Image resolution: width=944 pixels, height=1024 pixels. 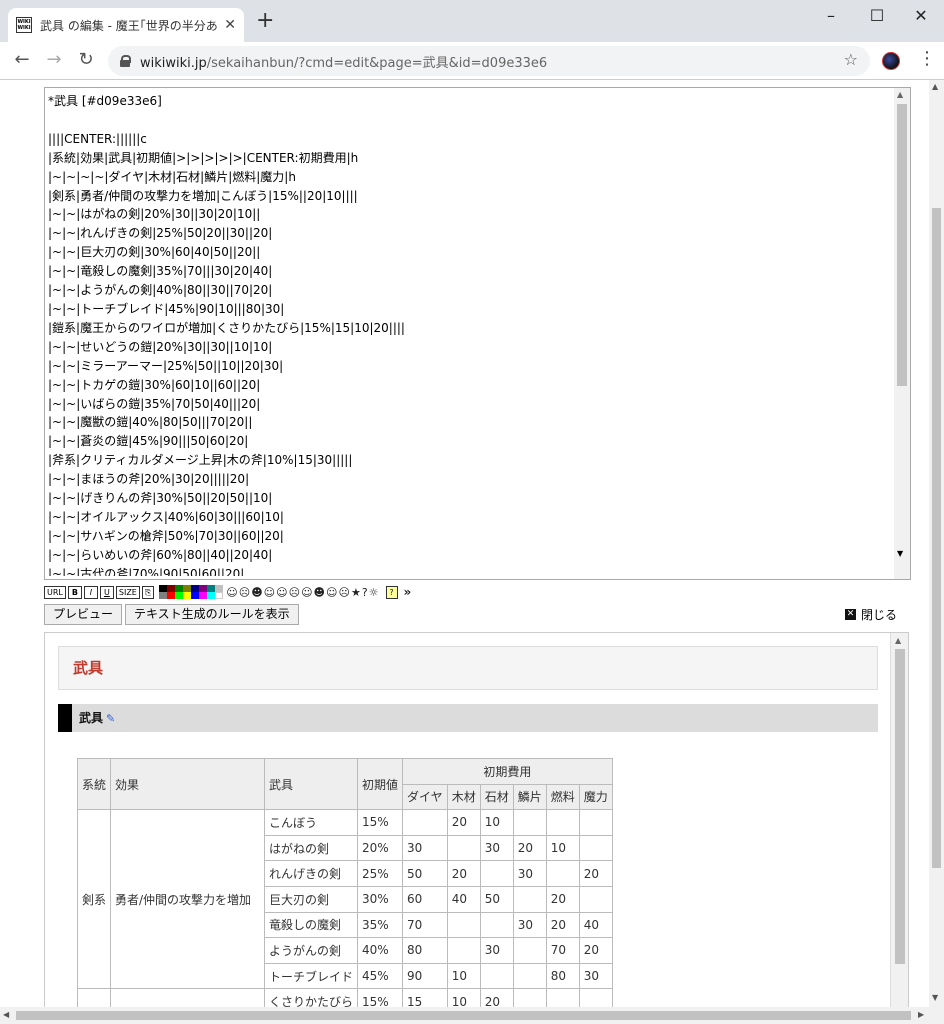 What do you see at coordinates (127, 592) in the screenshot?
I see `size-button: SIZE` at bounding box center [127, 592].